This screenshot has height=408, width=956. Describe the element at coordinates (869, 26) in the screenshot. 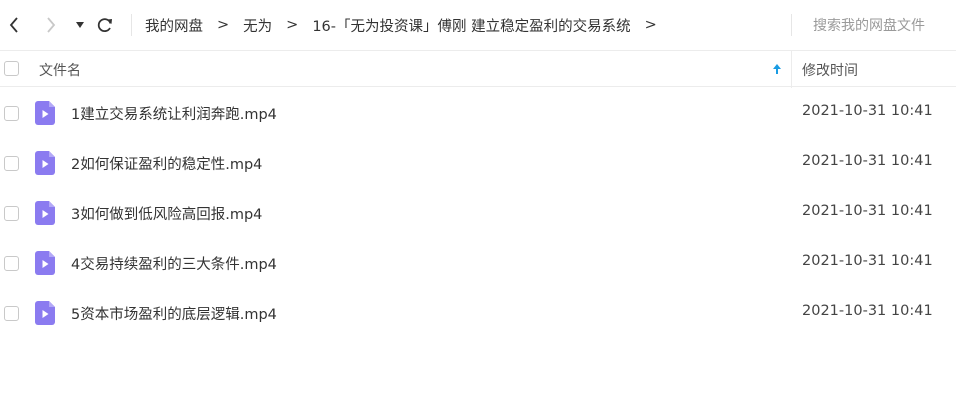

I see `search-placeholder: 搜索我的网盘文件` at that location.